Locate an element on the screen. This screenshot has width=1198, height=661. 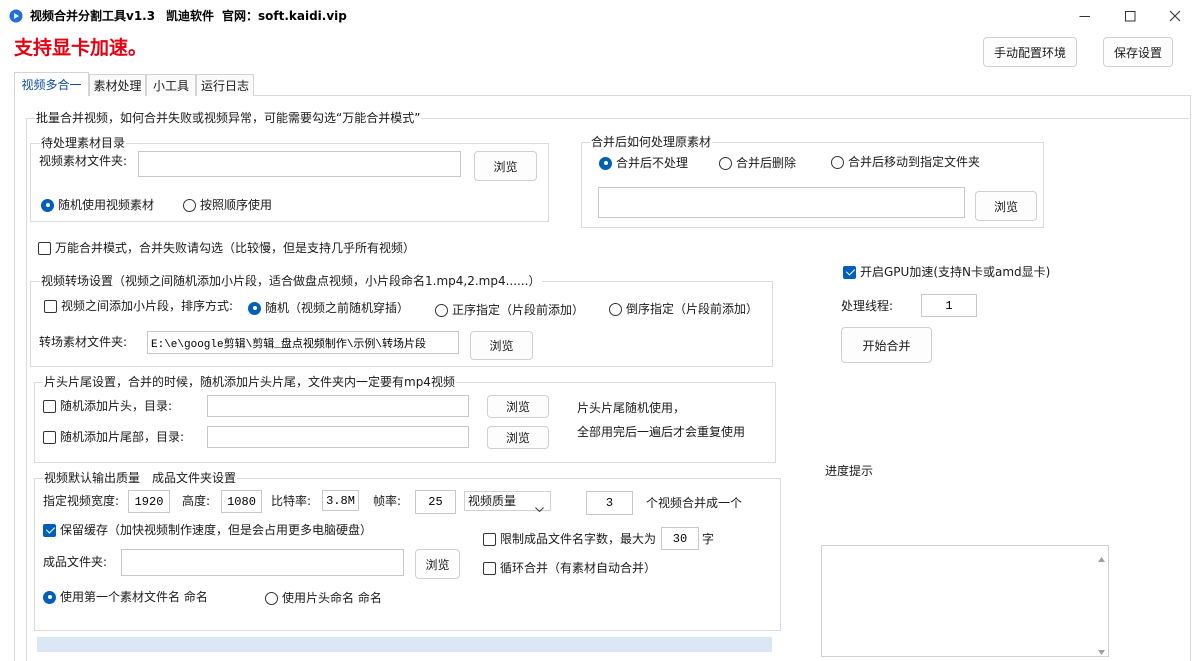
maximize-icon is located at coordinates (1130, 16).